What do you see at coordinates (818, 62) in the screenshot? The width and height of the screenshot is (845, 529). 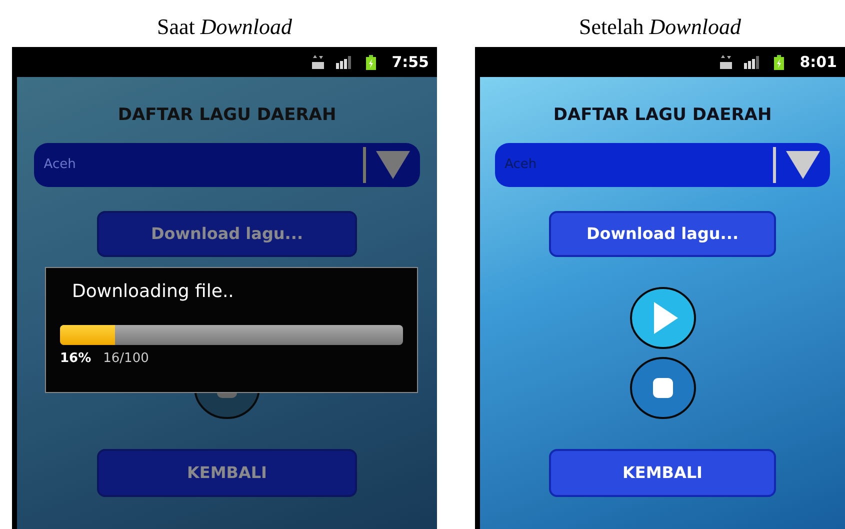 I see `status-time: 8:01` at bounding box center [818, 62].